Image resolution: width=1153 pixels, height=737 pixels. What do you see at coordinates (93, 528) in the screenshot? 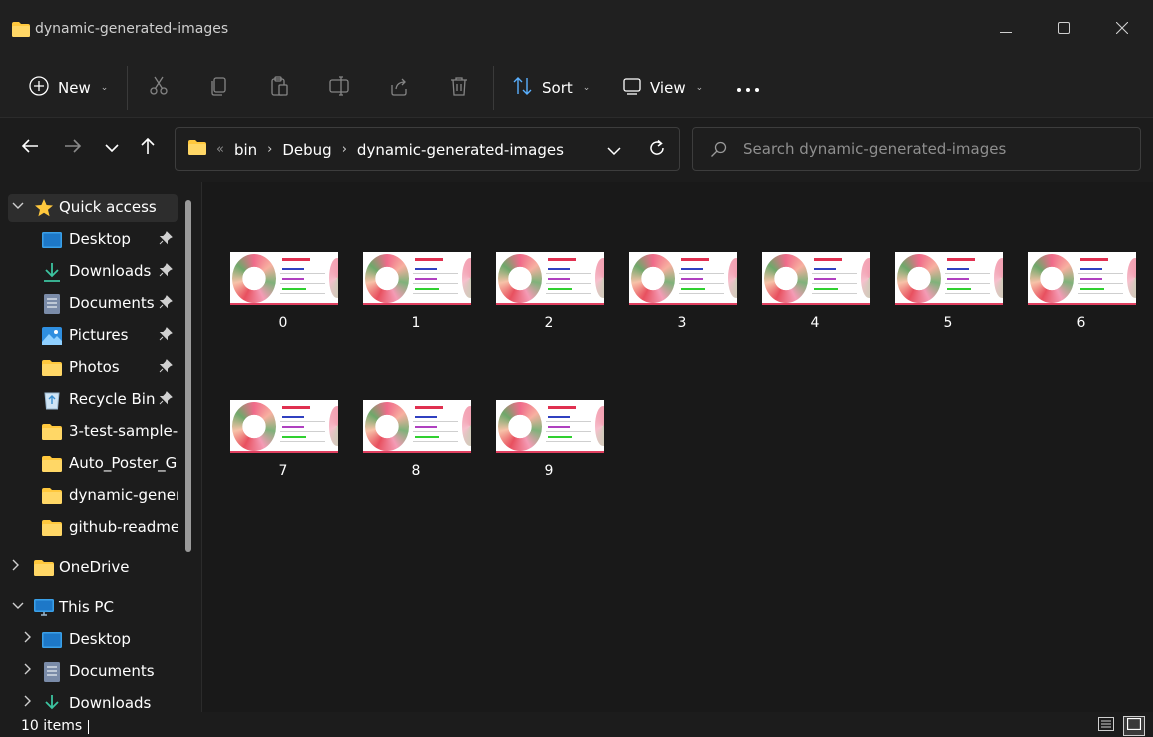
I see `sidebar-item-github-readme: github-readme-` at bounding box center [93, 528].